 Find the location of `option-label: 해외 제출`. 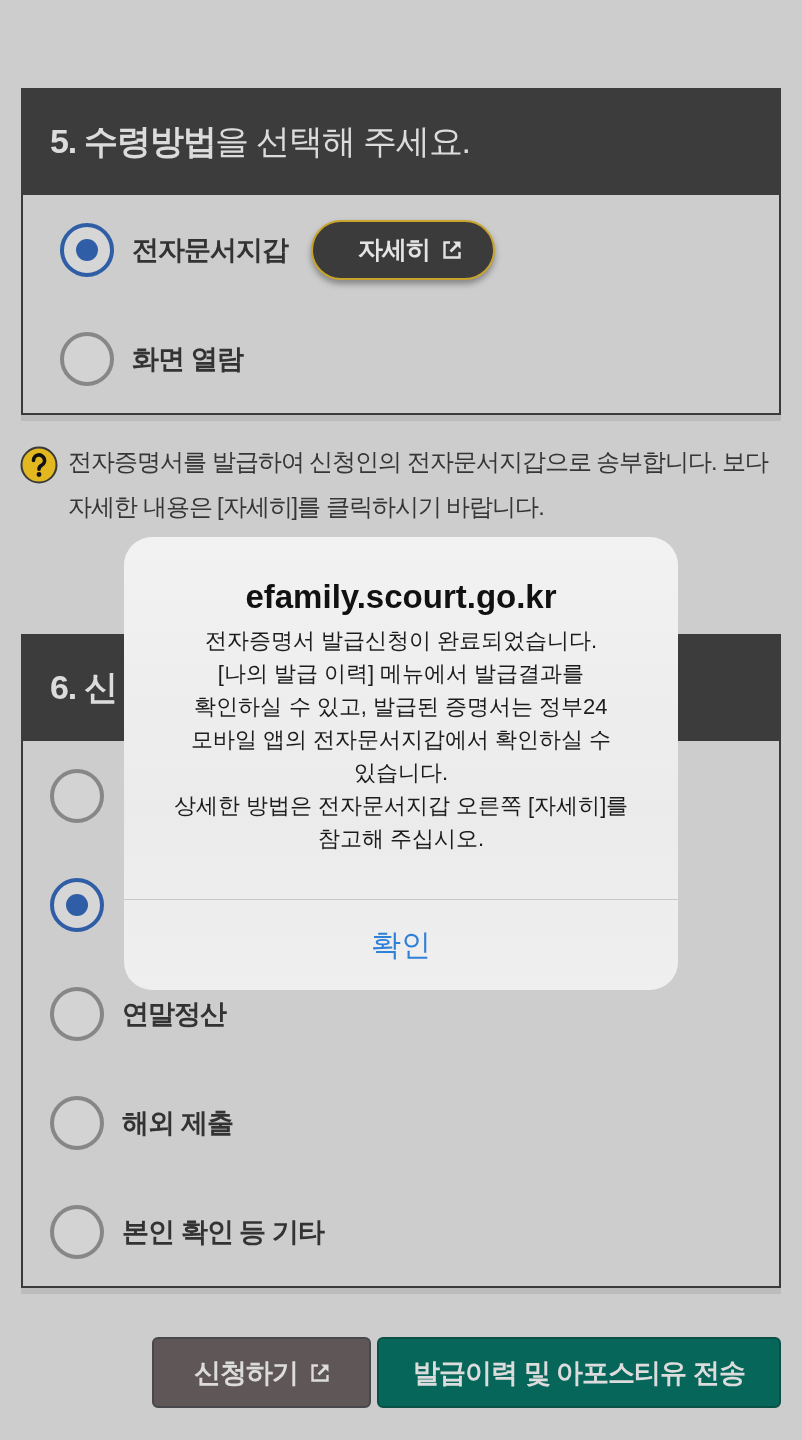

option-label: 해외 제출 is located at coordinates (177, 1122).